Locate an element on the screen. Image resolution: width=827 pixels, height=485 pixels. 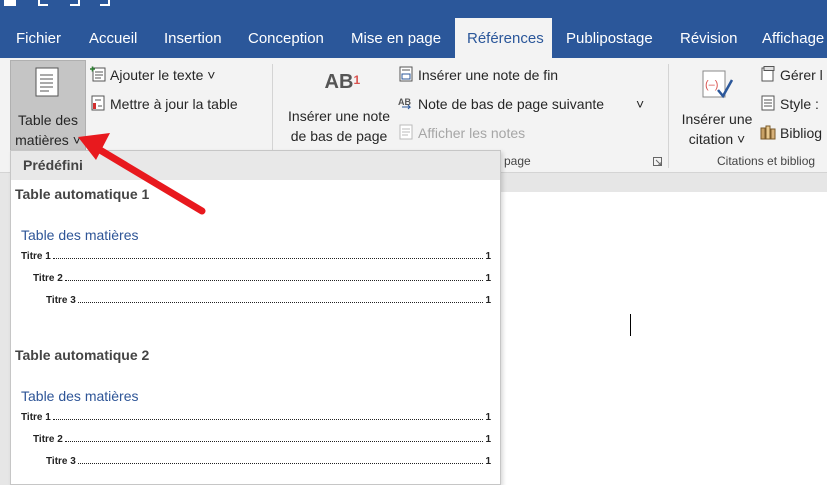
footnote-icon: AB 1 is located at coordinates (342, 82).